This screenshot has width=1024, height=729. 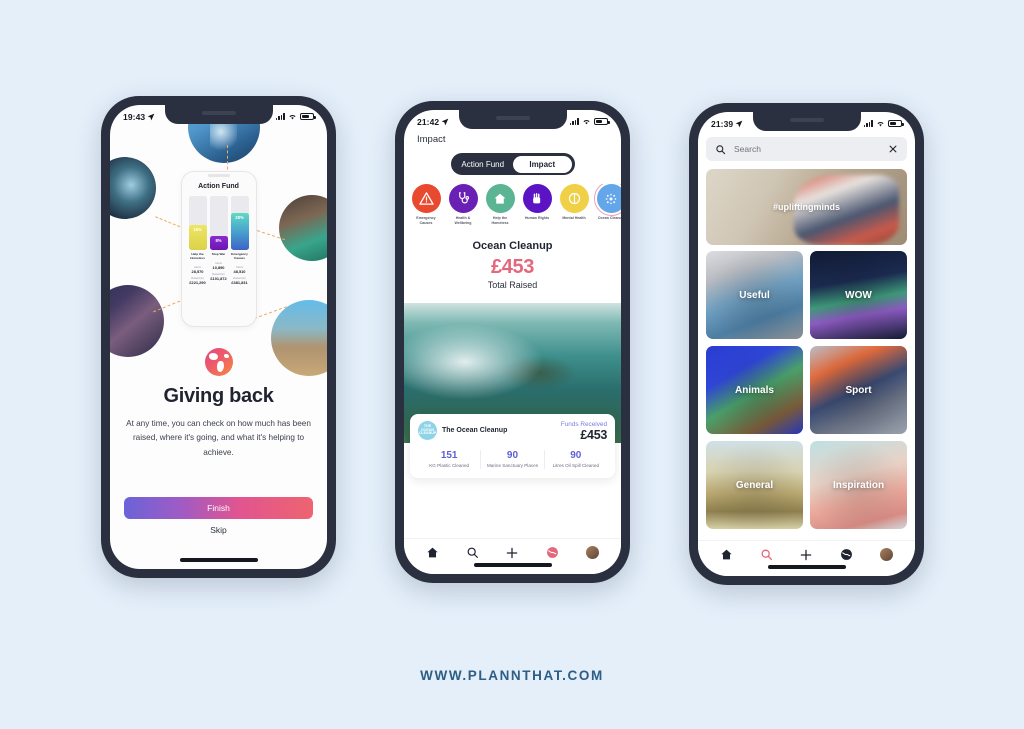 I want to click on tile-label: Inspiration, so click(x=858, y=485).